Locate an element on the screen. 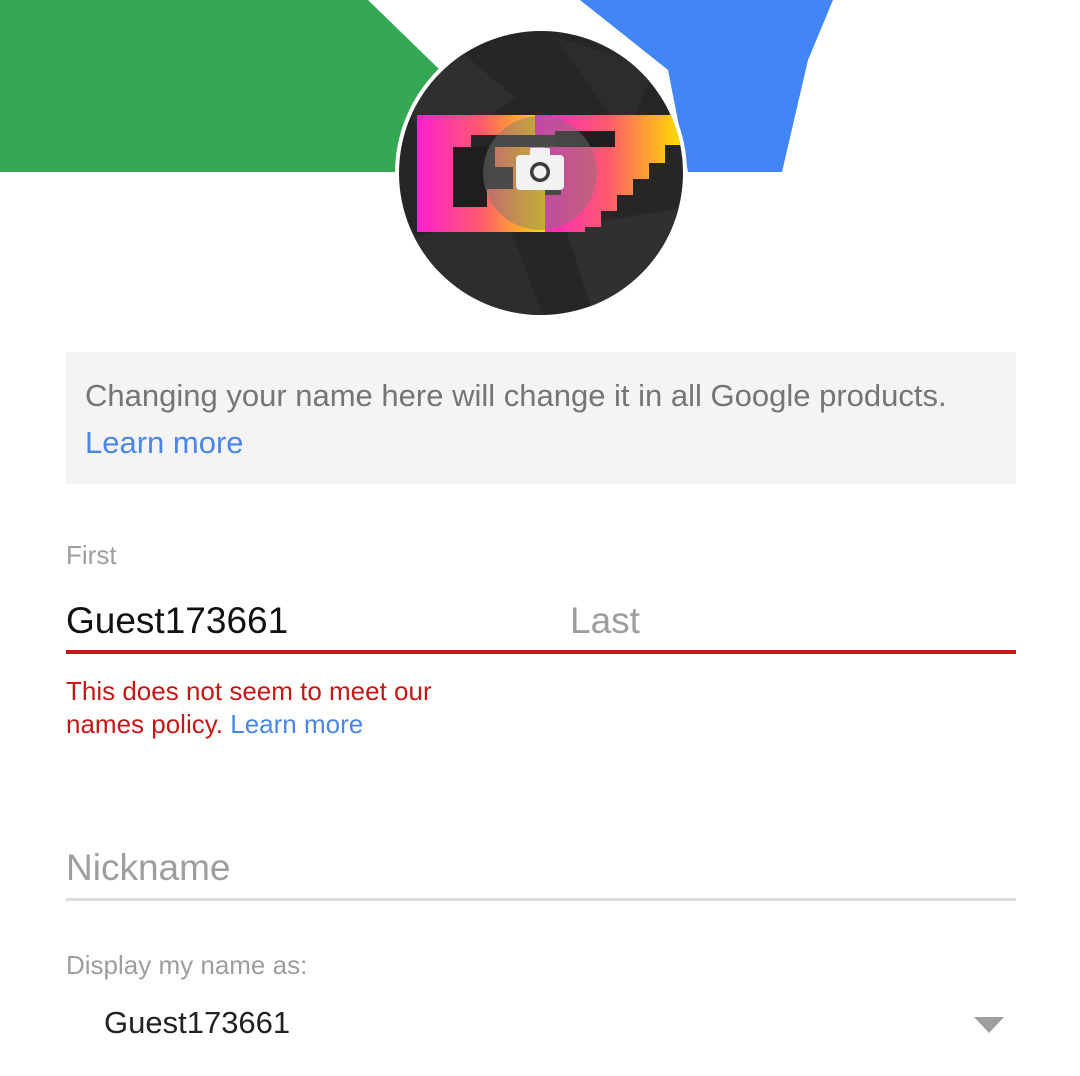 Image resolution: width=1080 pixels, height=1076 pixels. last-name-input is located at coordinates (793, 621).